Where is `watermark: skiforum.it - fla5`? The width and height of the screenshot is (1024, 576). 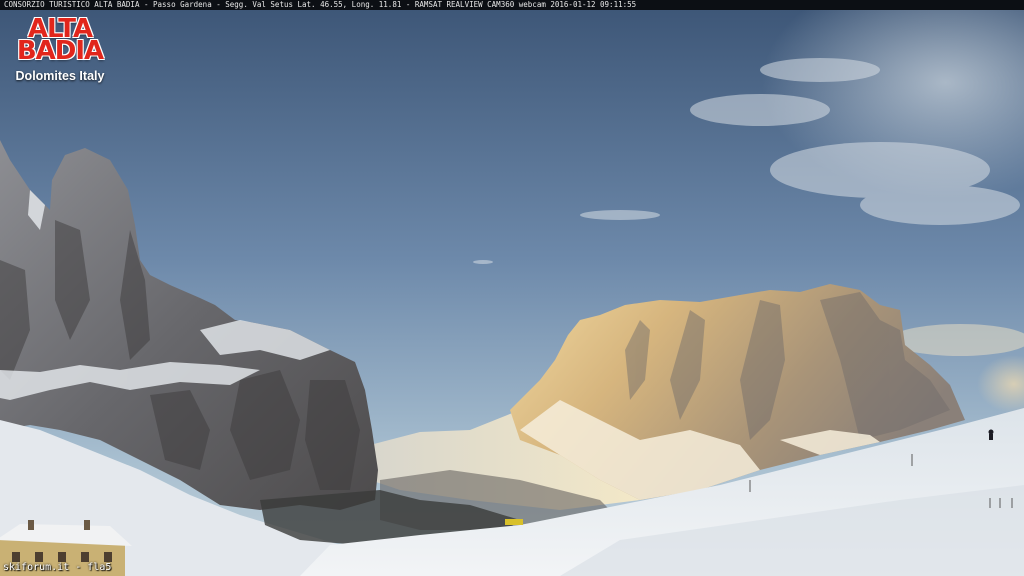 watermark: skiforum.it - fla5 is located at coordinates (57, 567).